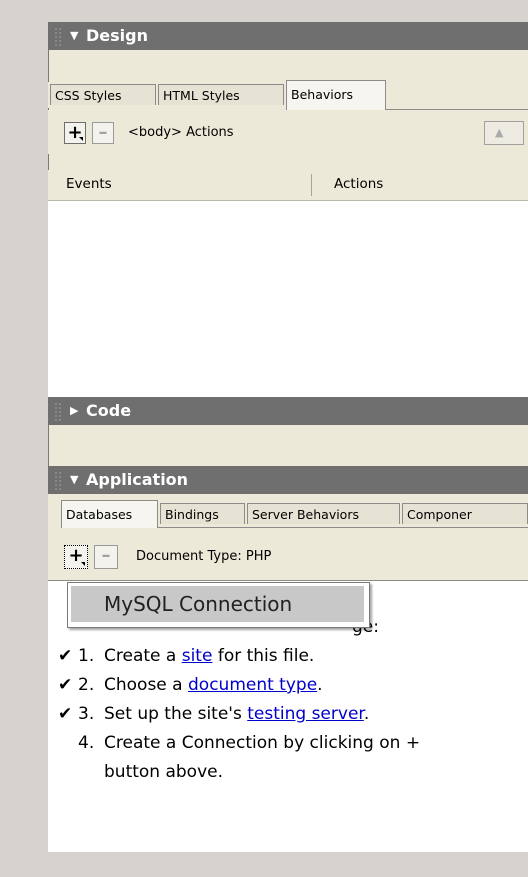  What do you see at coordinates (74, 410) in the screenshot?
I see `collapsed-triangle-icon: ▶` at bounding box center [74, 410].